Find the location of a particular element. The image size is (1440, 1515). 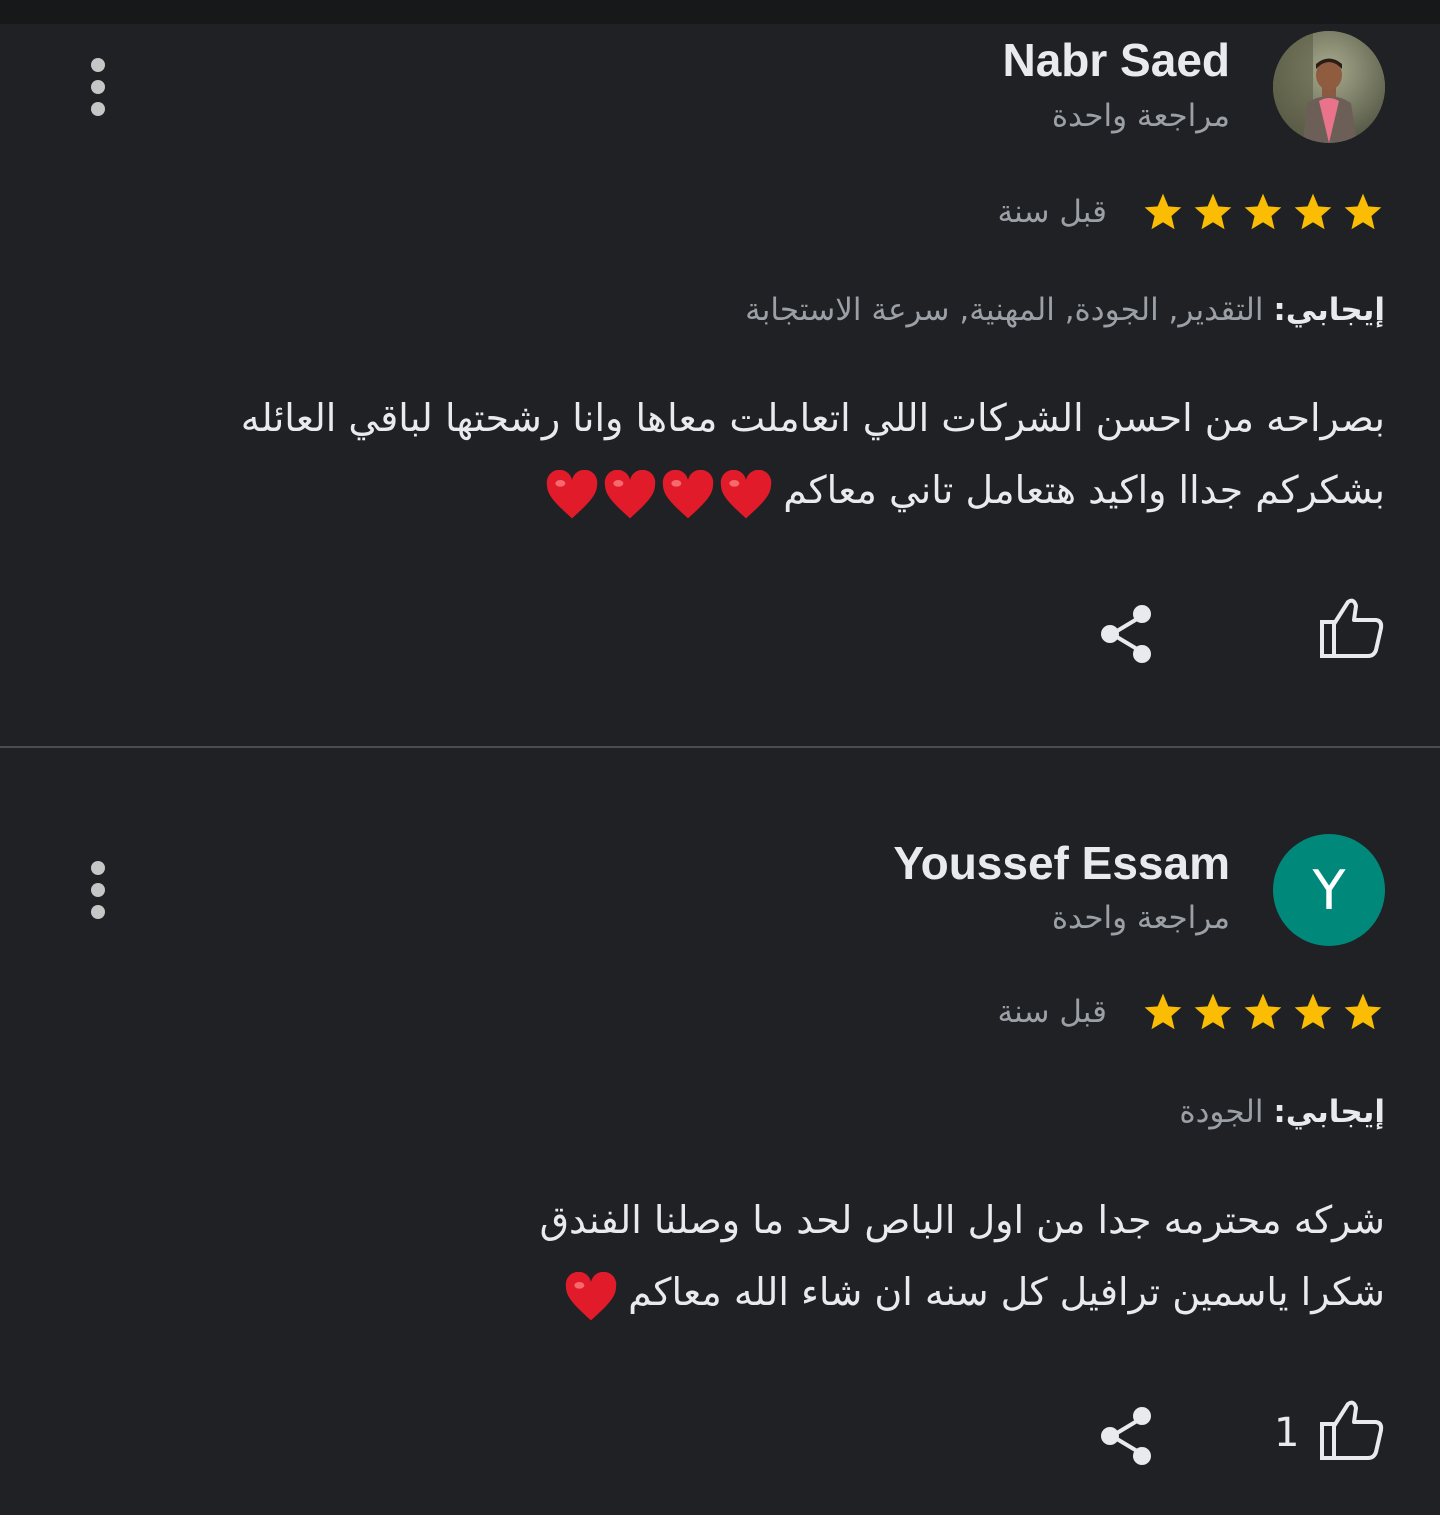

reviewer-name: Youssef Essam is located at coordinates (1061, 863).